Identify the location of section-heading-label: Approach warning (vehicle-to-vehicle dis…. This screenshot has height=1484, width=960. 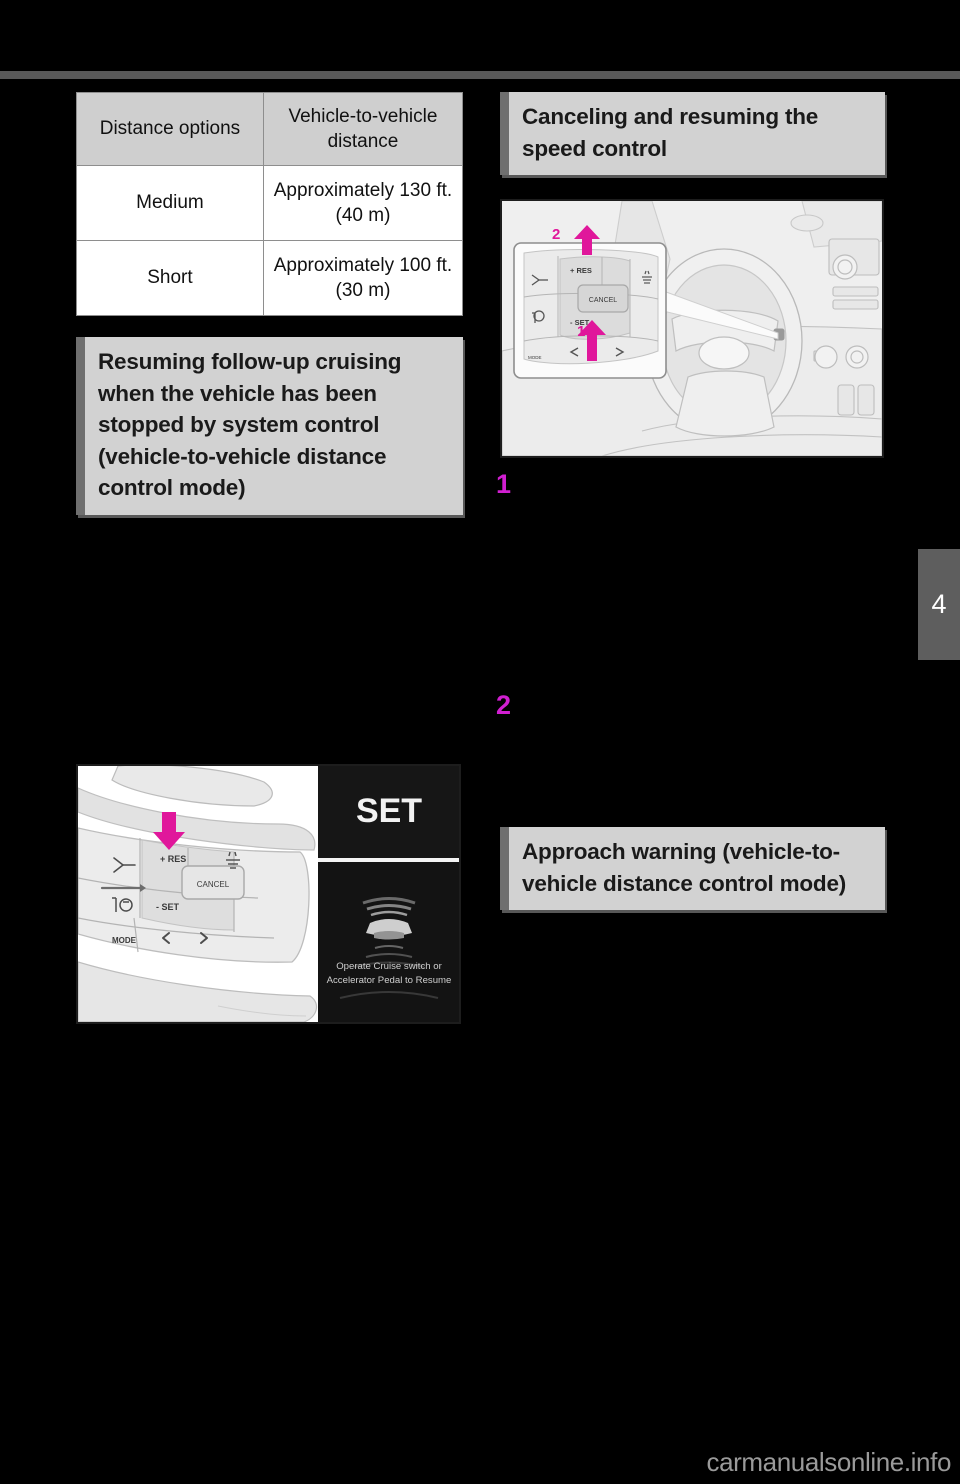
(684, 867).